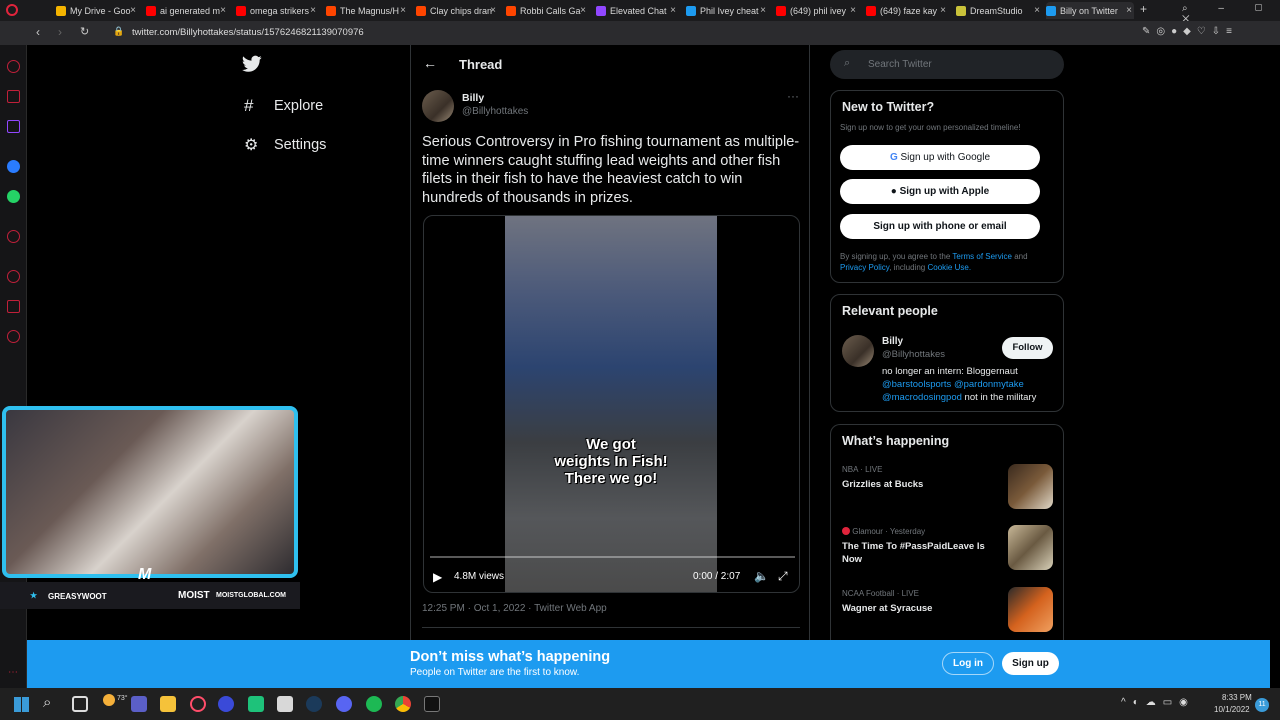 This screenshot has height=720, width=1280. I want to click on tab-my-drive: My Drive - Goo ×, so click(97, 10).